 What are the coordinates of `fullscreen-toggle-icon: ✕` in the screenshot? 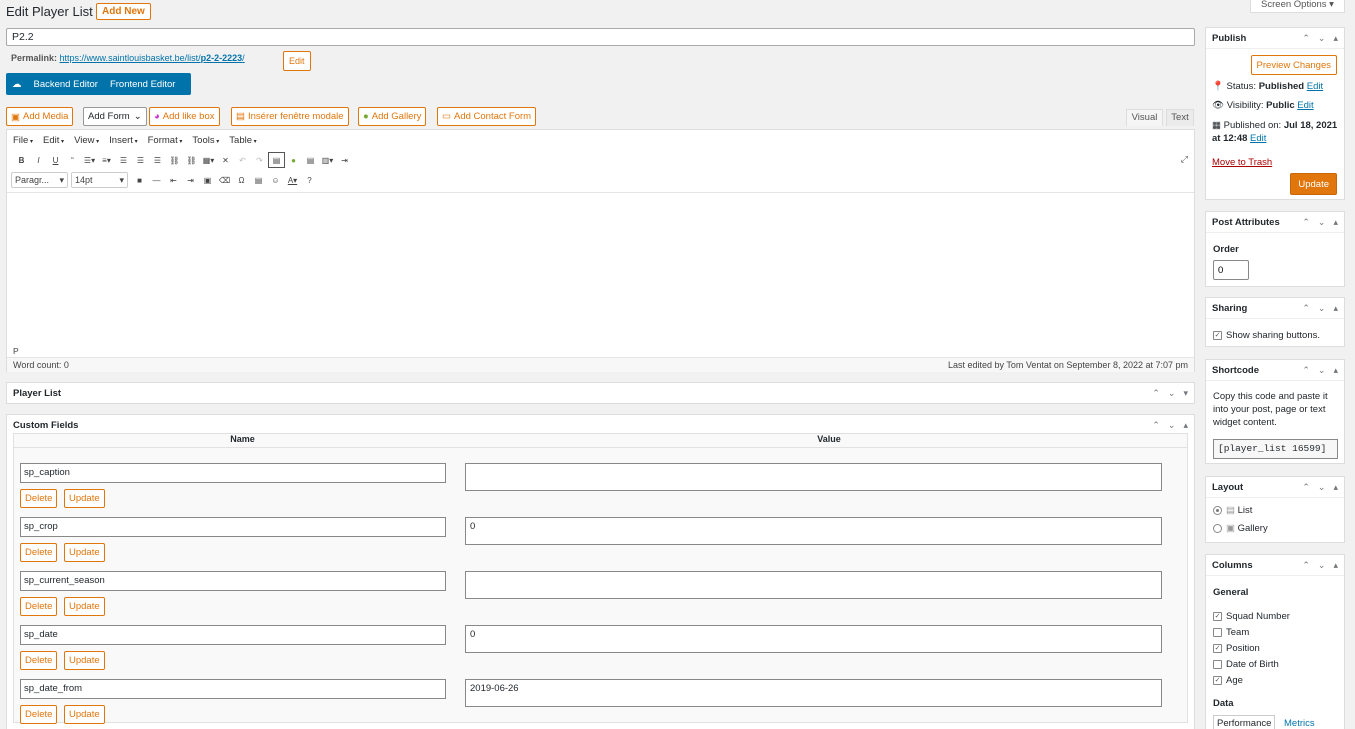 It's located at (225, 160).